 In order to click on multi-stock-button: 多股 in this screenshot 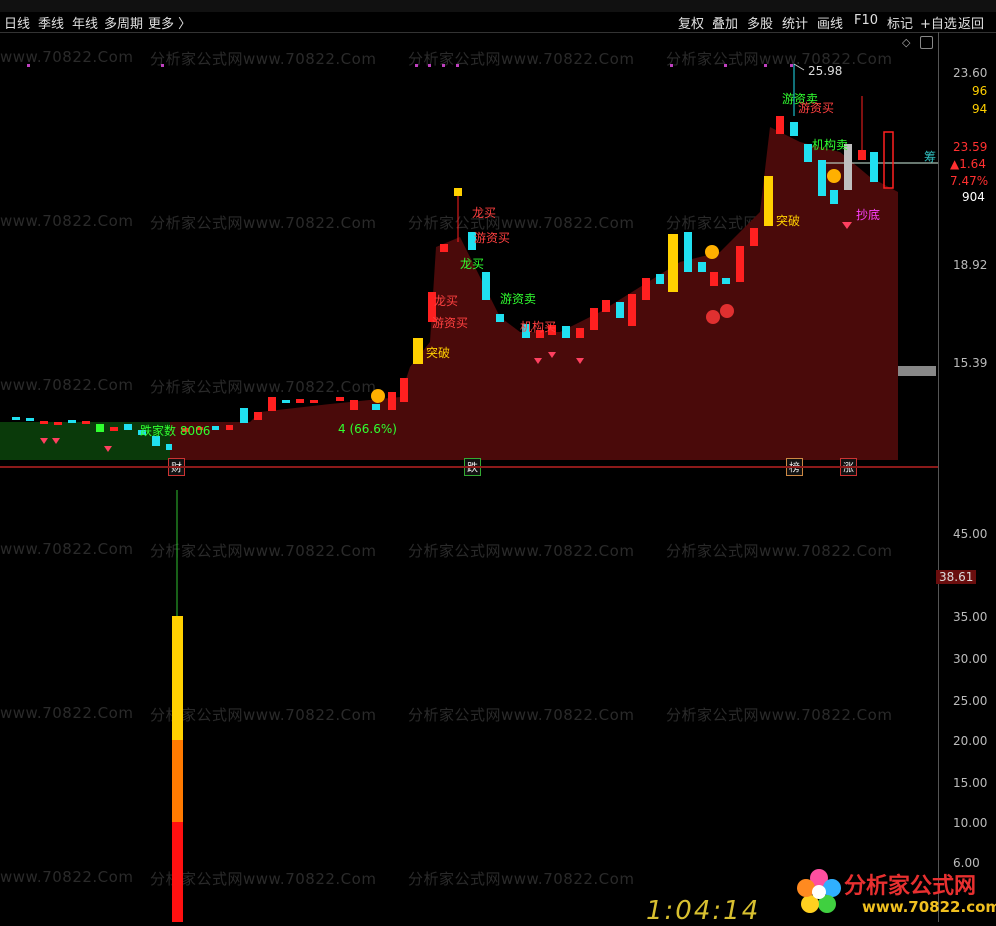, I will do `click(760, 22)`.